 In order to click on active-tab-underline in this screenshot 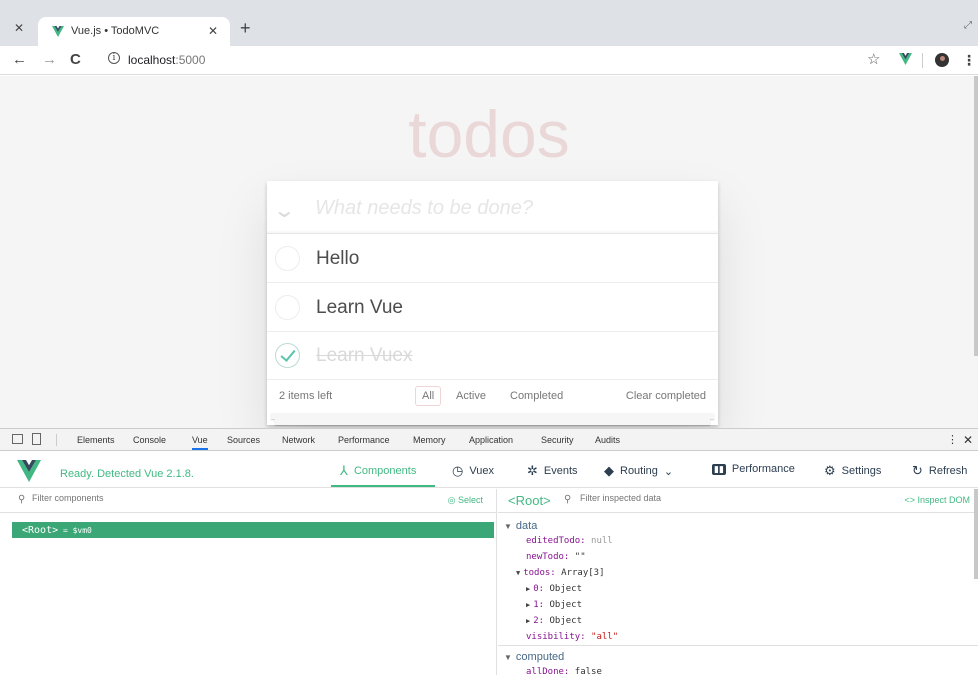, I will do `click(383, 486)`.